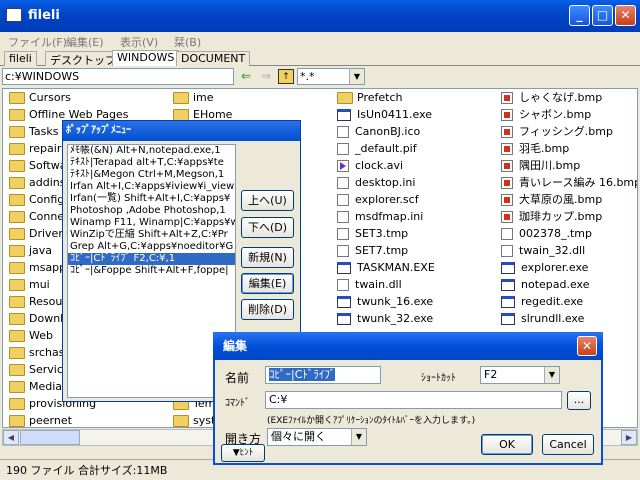  What do you see at coordinates (376, 182) in the screenshot?
I see `file-item: desktop.ini` at bounding box center [376, 182].